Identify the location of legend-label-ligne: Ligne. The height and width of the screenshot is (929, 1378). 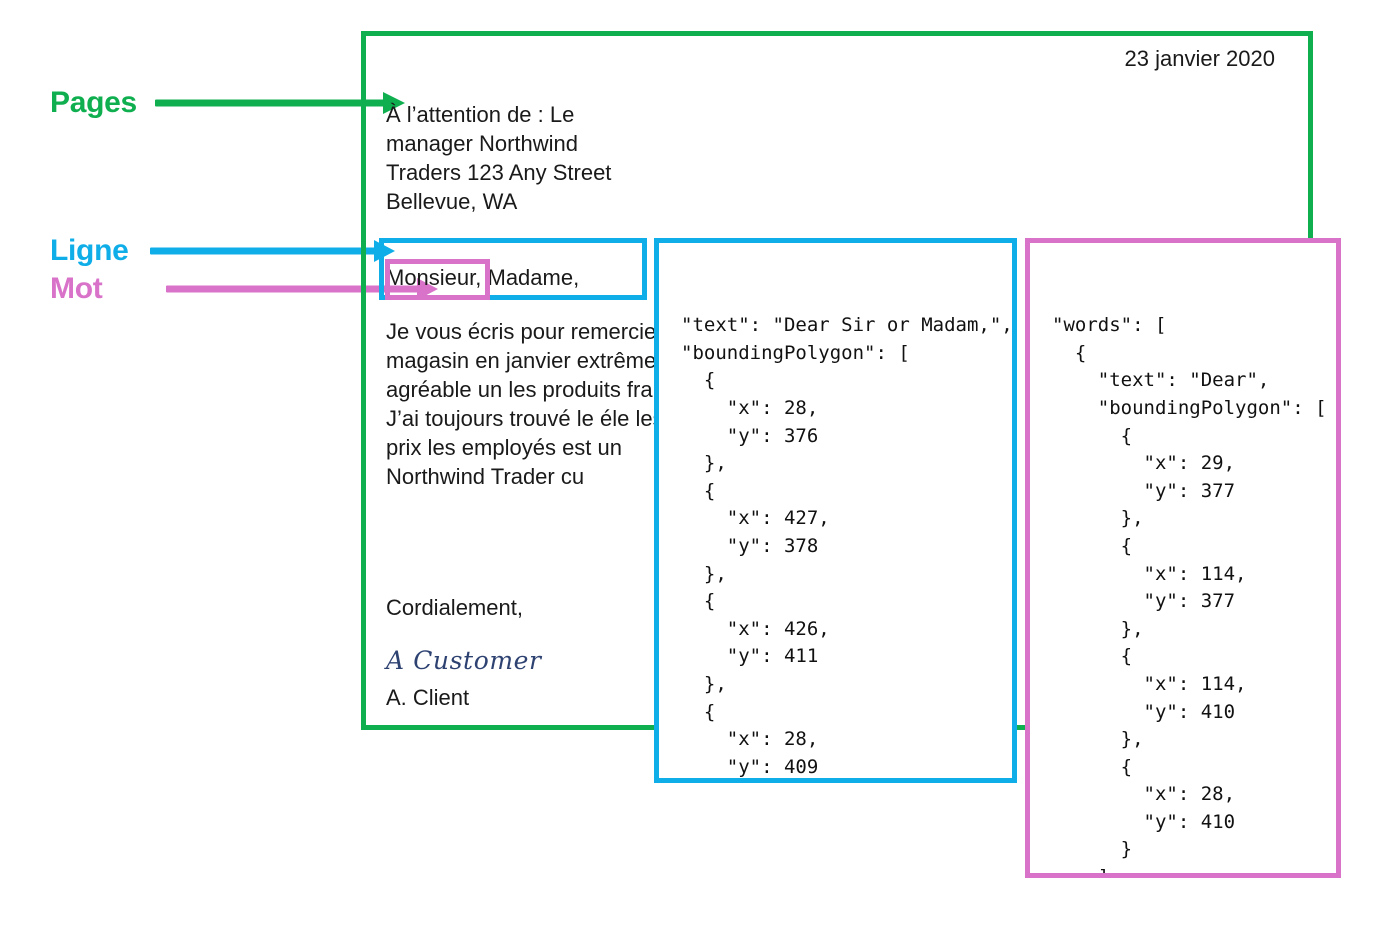
(89, 250).